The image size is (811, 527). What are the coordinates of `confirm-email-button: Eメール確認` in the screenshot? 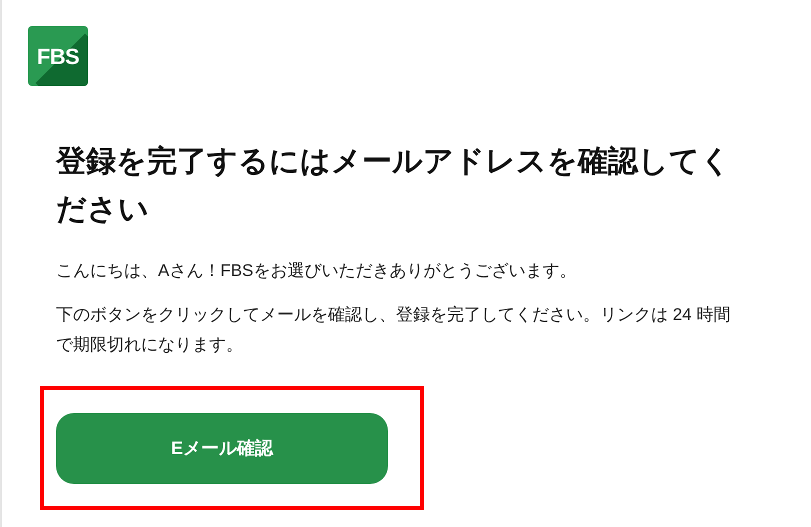 It's located at (222, 448).